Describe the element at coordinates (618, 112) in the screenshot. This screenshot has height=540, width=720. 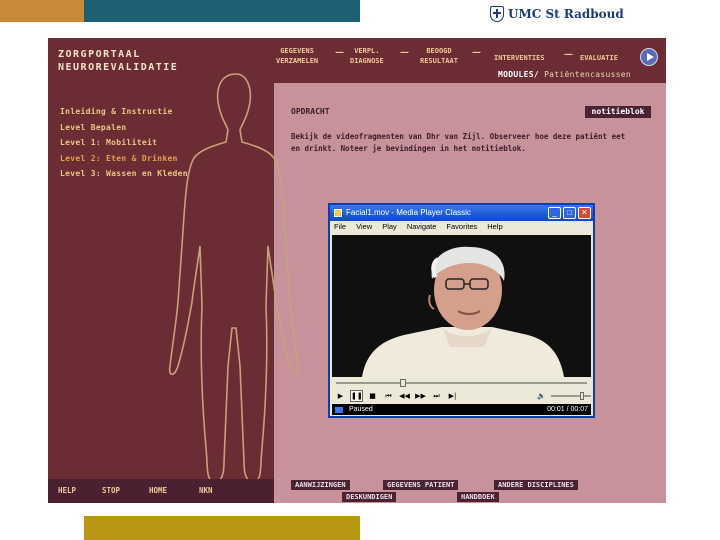
I see `notes-button: notitieblok` at that location.